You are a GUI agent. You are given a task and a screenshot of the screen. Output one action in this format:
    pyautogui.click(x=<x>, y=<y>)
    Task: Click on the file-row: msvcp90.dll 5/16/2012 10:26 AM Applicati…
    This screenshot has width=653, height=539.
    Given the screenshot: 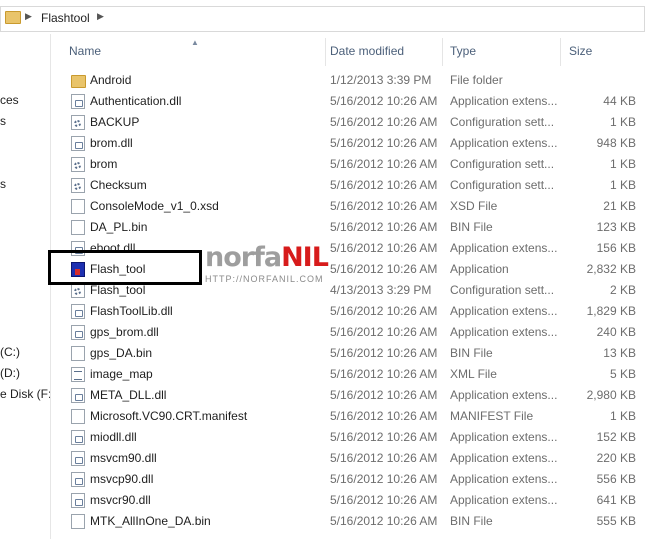 What is the action you would take?
    pyautogui.click(x=352, y=479)
    